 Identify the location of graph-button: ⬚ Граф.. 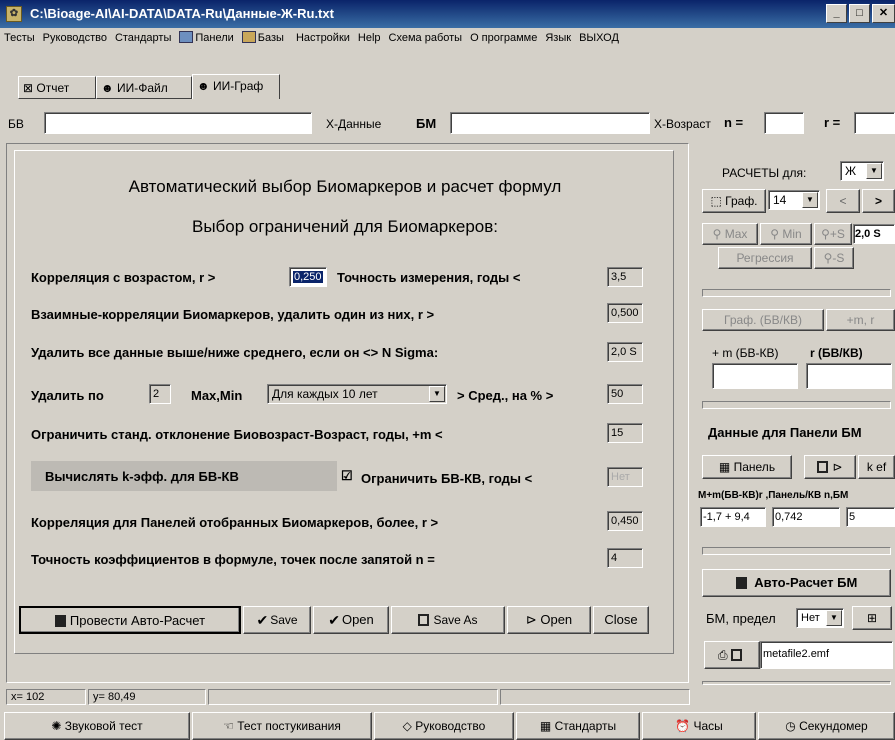
(734, 201).